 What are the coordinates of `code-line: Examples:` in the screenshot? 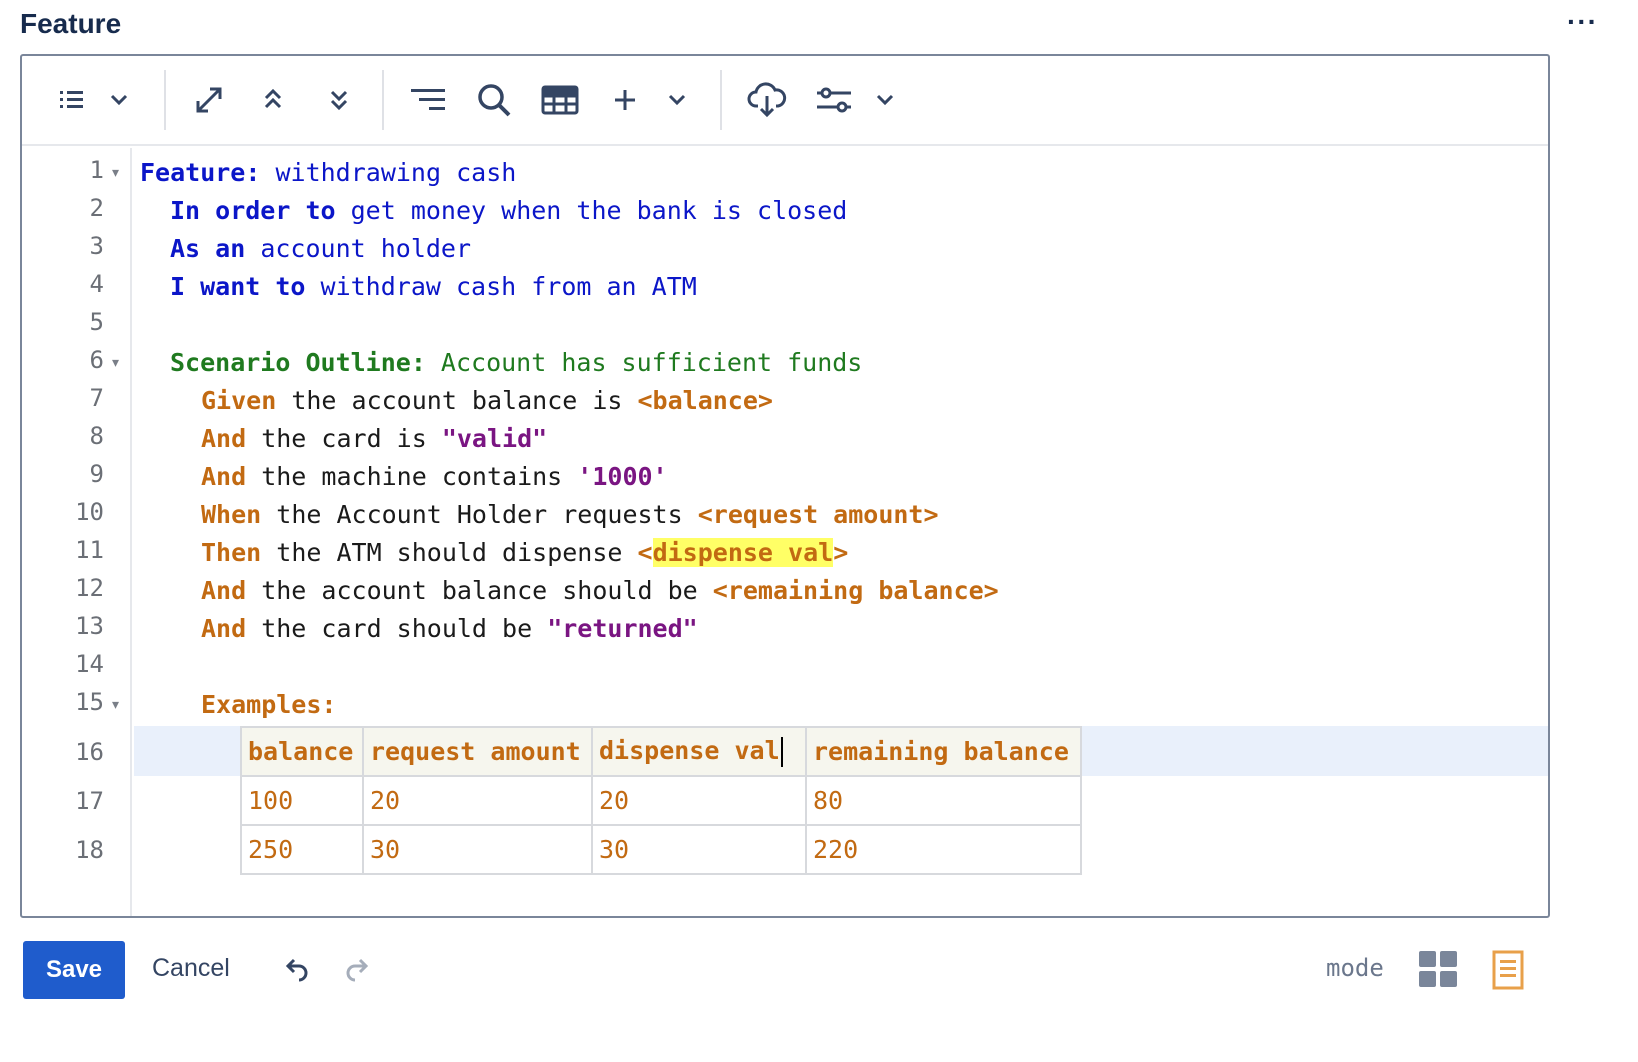 It's located at (268, 705).